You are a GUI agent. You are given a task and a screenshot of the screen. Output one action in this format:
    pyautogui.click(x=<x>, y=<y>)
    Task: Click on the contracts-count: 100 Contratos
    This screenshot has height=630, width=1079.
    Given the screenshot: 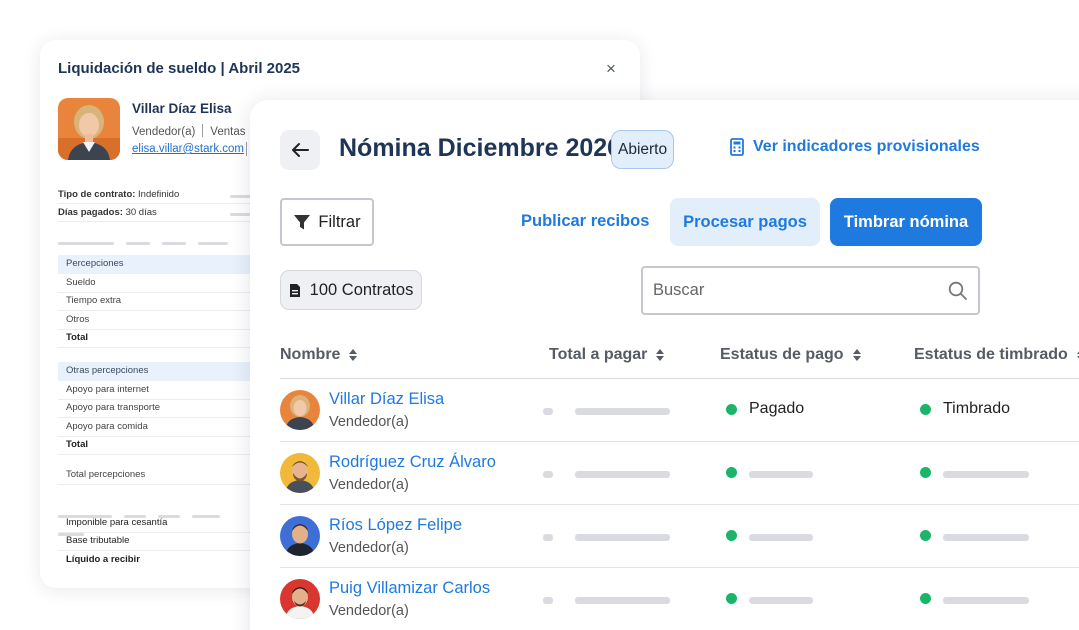 What is the action you would take?
    pyautogui.click(x=361, y=289)
    